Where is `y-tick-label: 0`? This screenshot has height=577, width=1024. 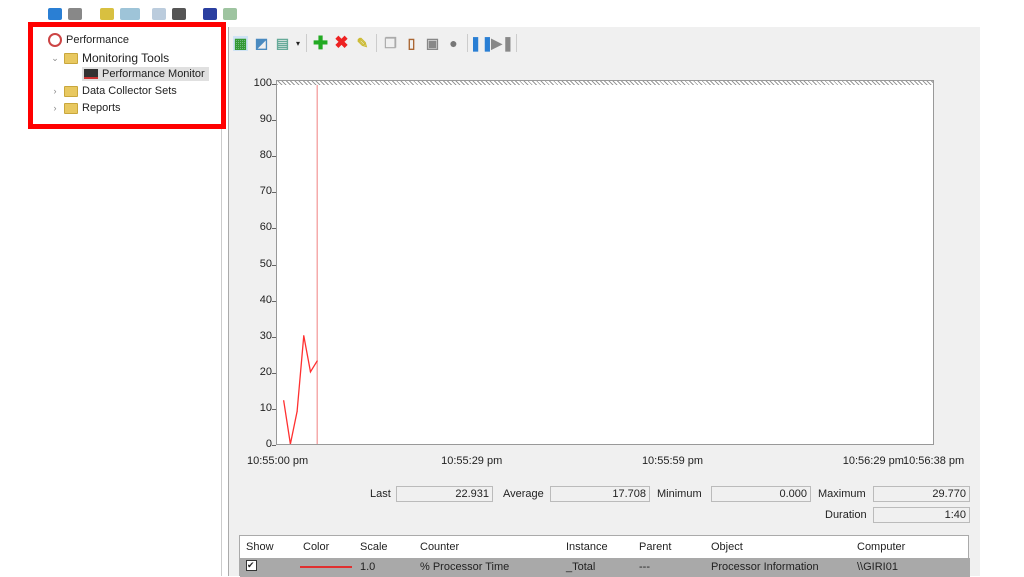 y-tick-label: 0 is located at coordinates (268, 444).